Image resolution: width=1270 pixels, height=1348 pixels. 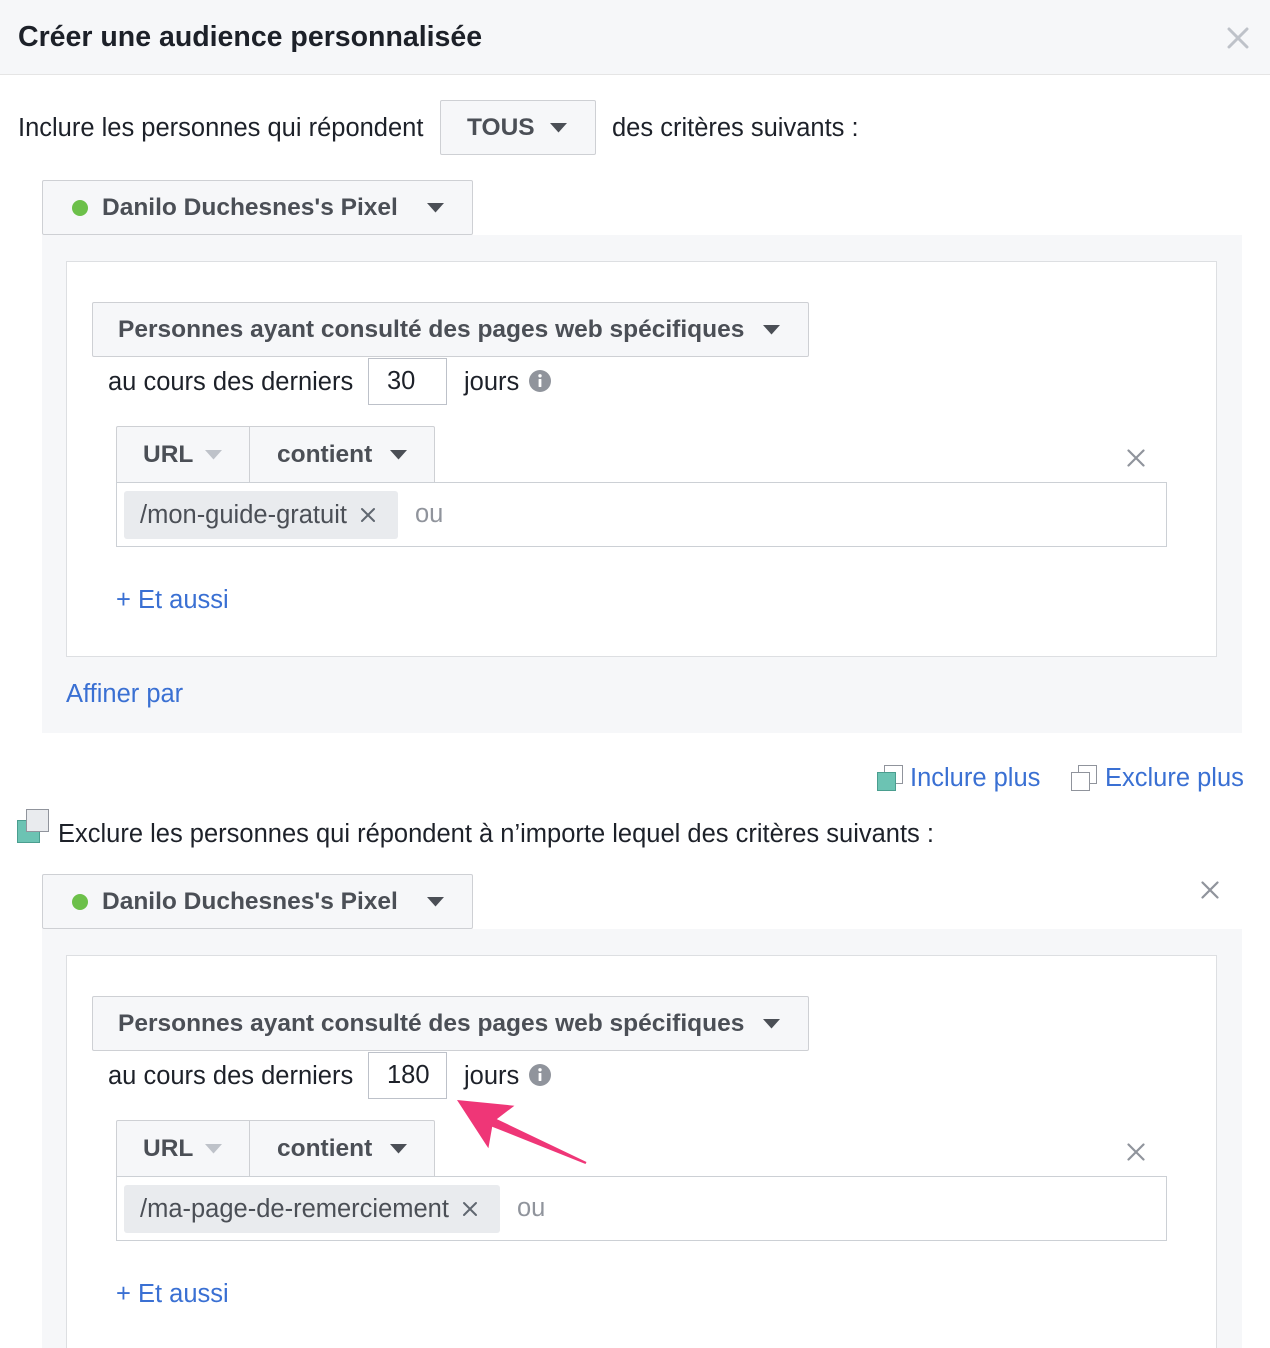 I want to click on url-values-field: /ma-page-de-remerciement, so click(x=641, y=1208).